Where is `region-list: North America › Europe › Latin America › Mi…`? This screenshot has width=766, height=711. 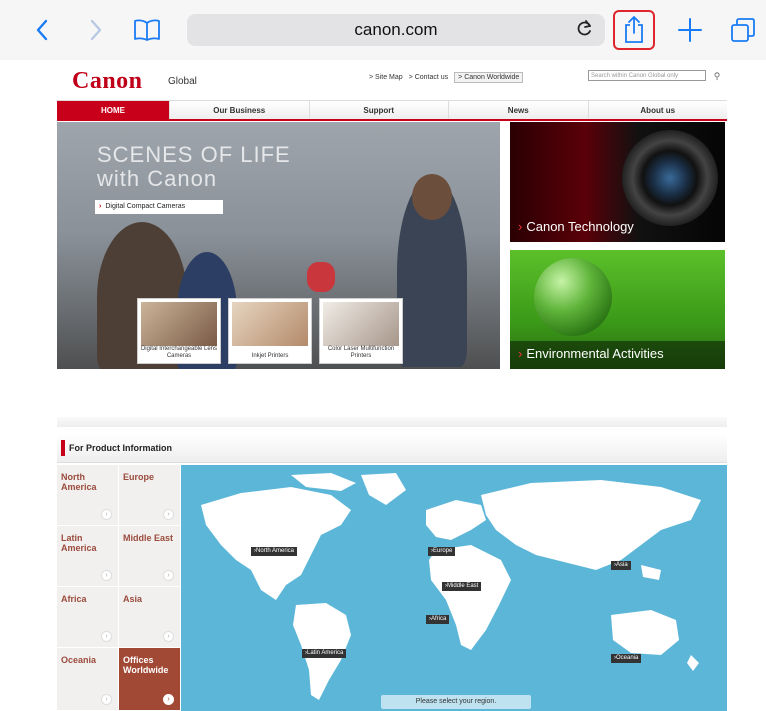 region-list: North America › Europe › Latin America › Mi… is located at coordinates (119, 588).